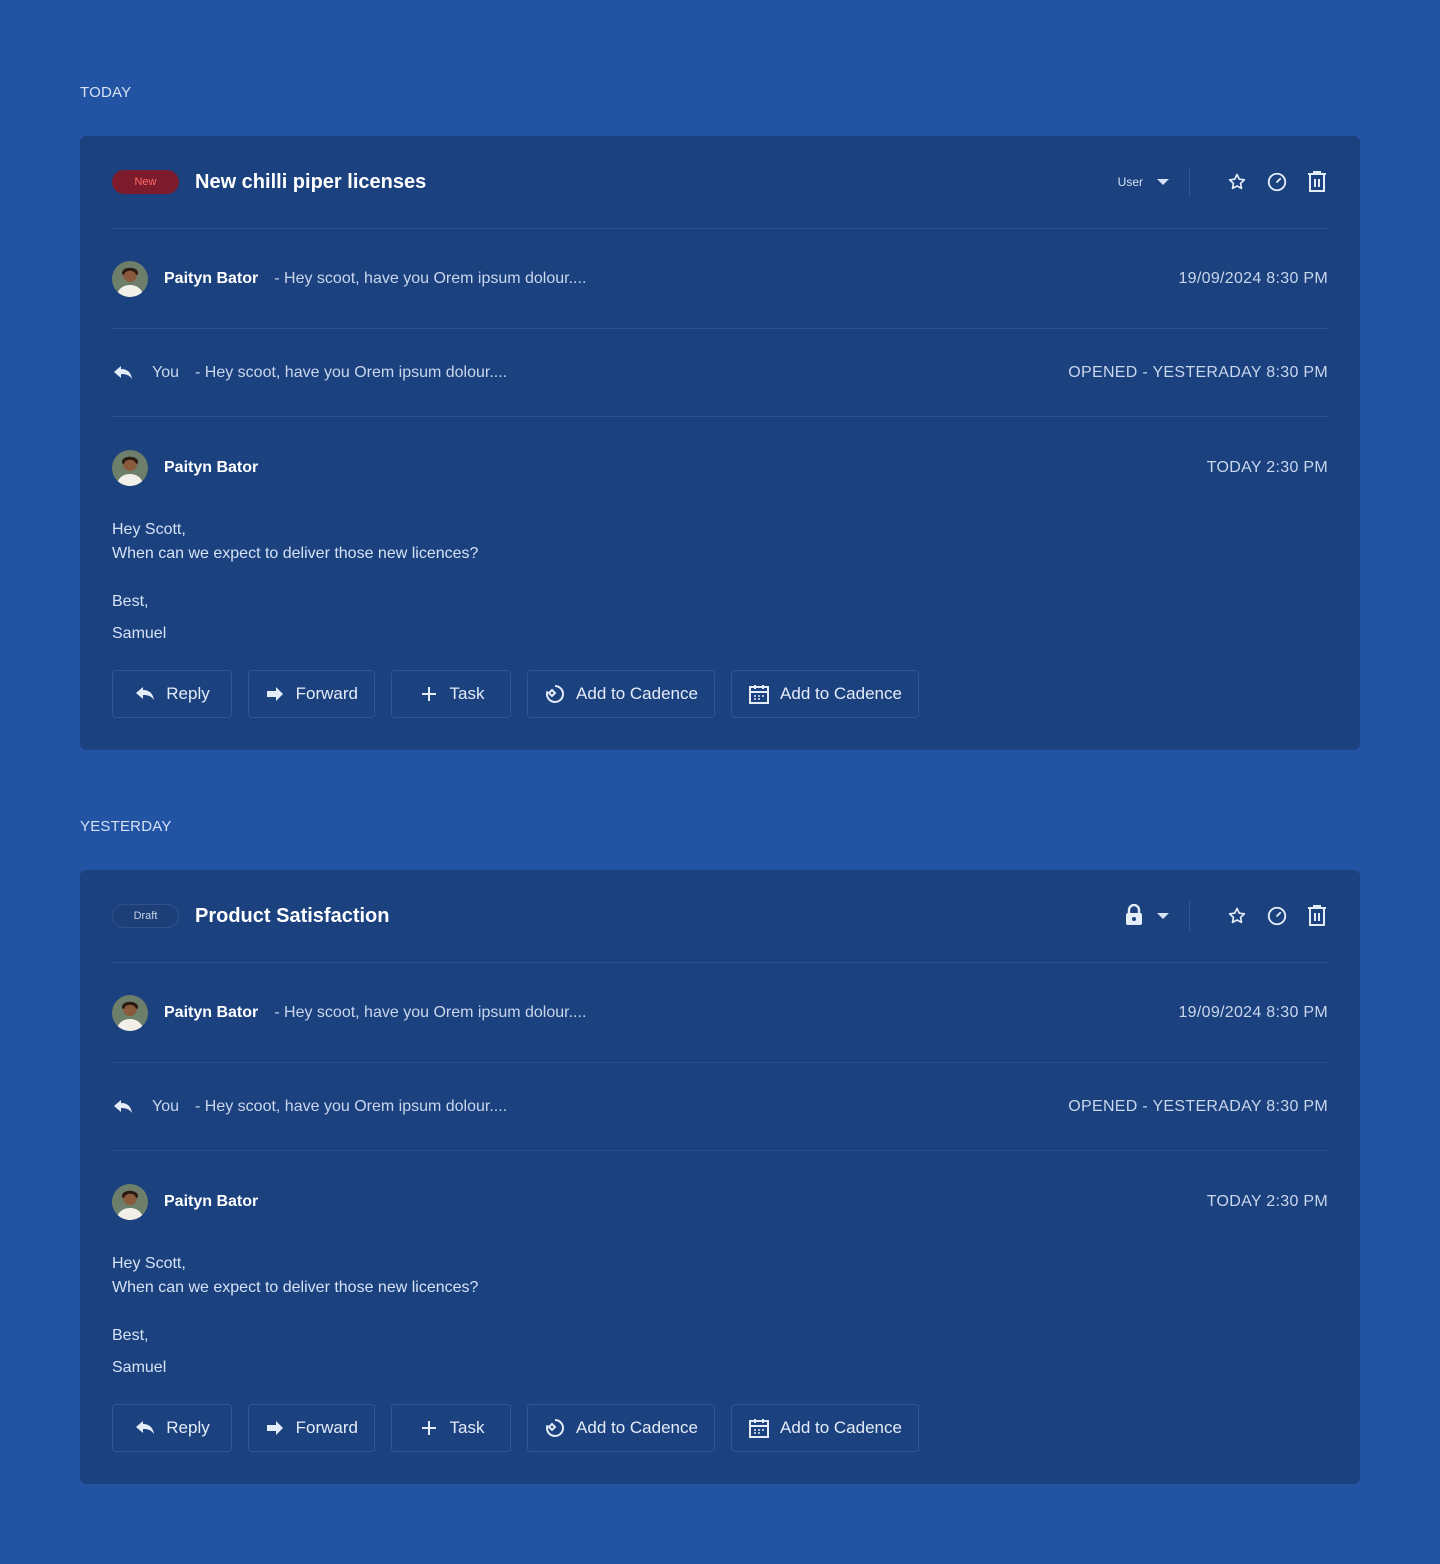  What do you see at coordinates (124, 373) in the screenshot?
I see `reply-arrow-icon` at bounding box center [124, 373].